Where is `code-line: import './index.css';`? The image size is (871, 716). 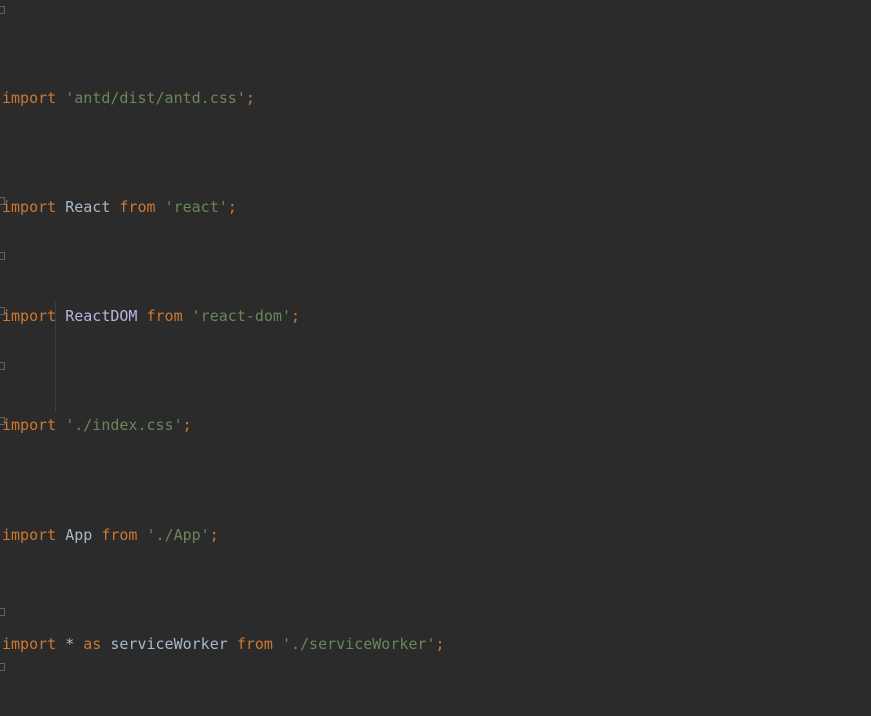 code-line: import './index.css'; is located at coordinates (345, 425).